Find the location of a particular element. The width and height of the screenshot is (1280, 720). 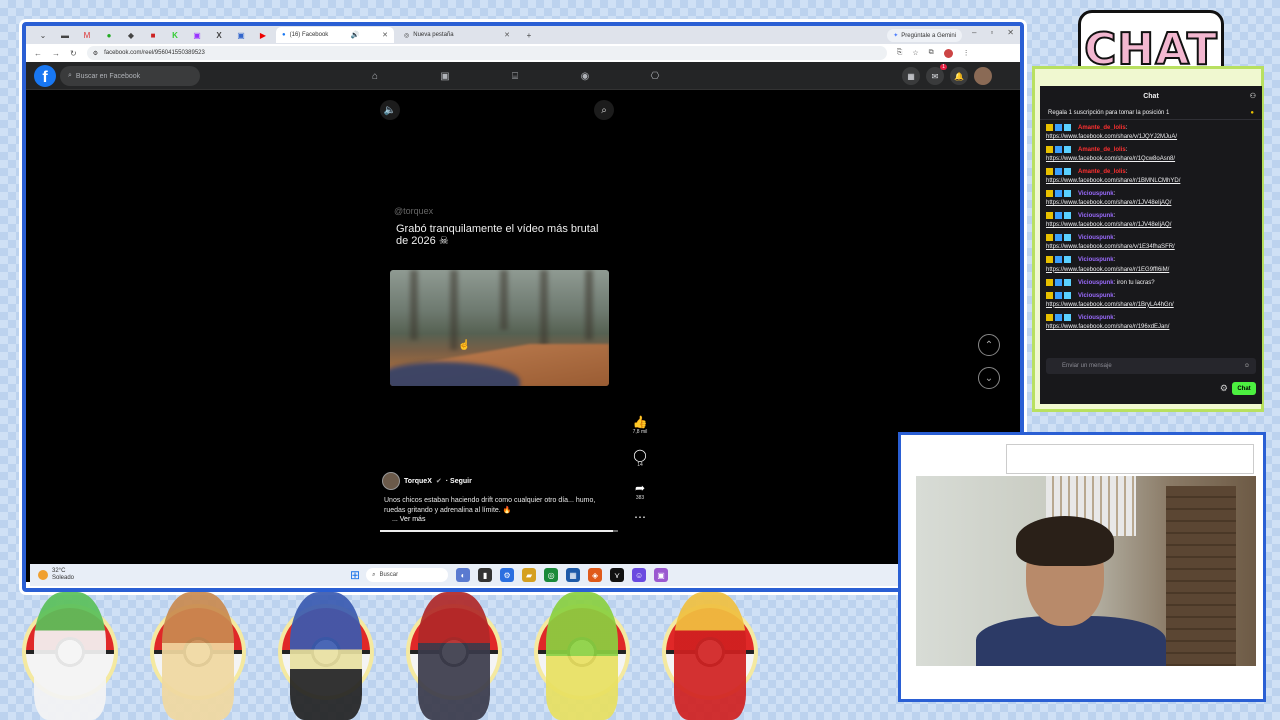

users-icon: ⚇ is located at coordinates (1253, 96).